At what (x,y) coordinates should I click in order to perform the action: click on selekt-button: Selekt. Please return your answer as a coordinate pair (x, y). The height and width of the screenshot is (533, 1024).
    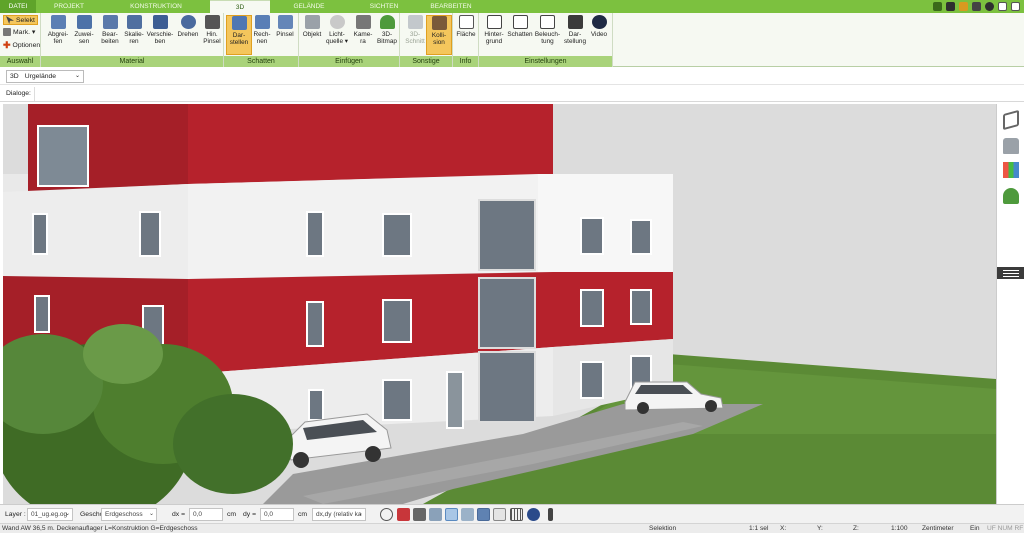
    Looking at the image, I should click on (20, 20).